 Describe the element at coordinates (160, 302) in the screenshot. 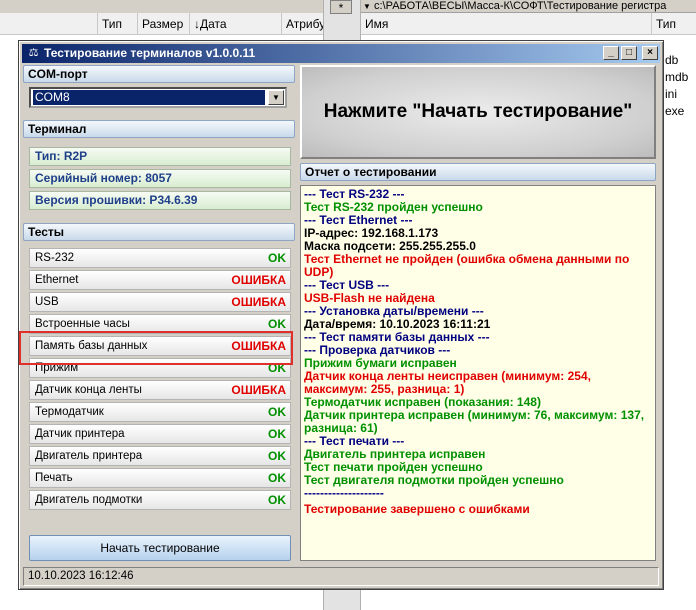

I see `test-row: USB ОШИБКА` at that location.